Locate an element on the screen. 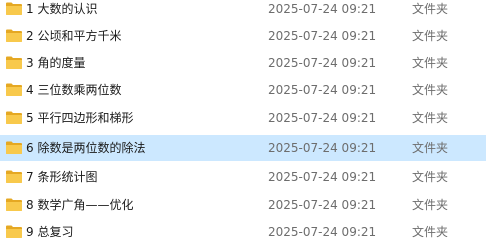 The height and width of the screenshot is (250, 486). file-name: 4 三位数乘两位数 is located at coordinates (74, 90).